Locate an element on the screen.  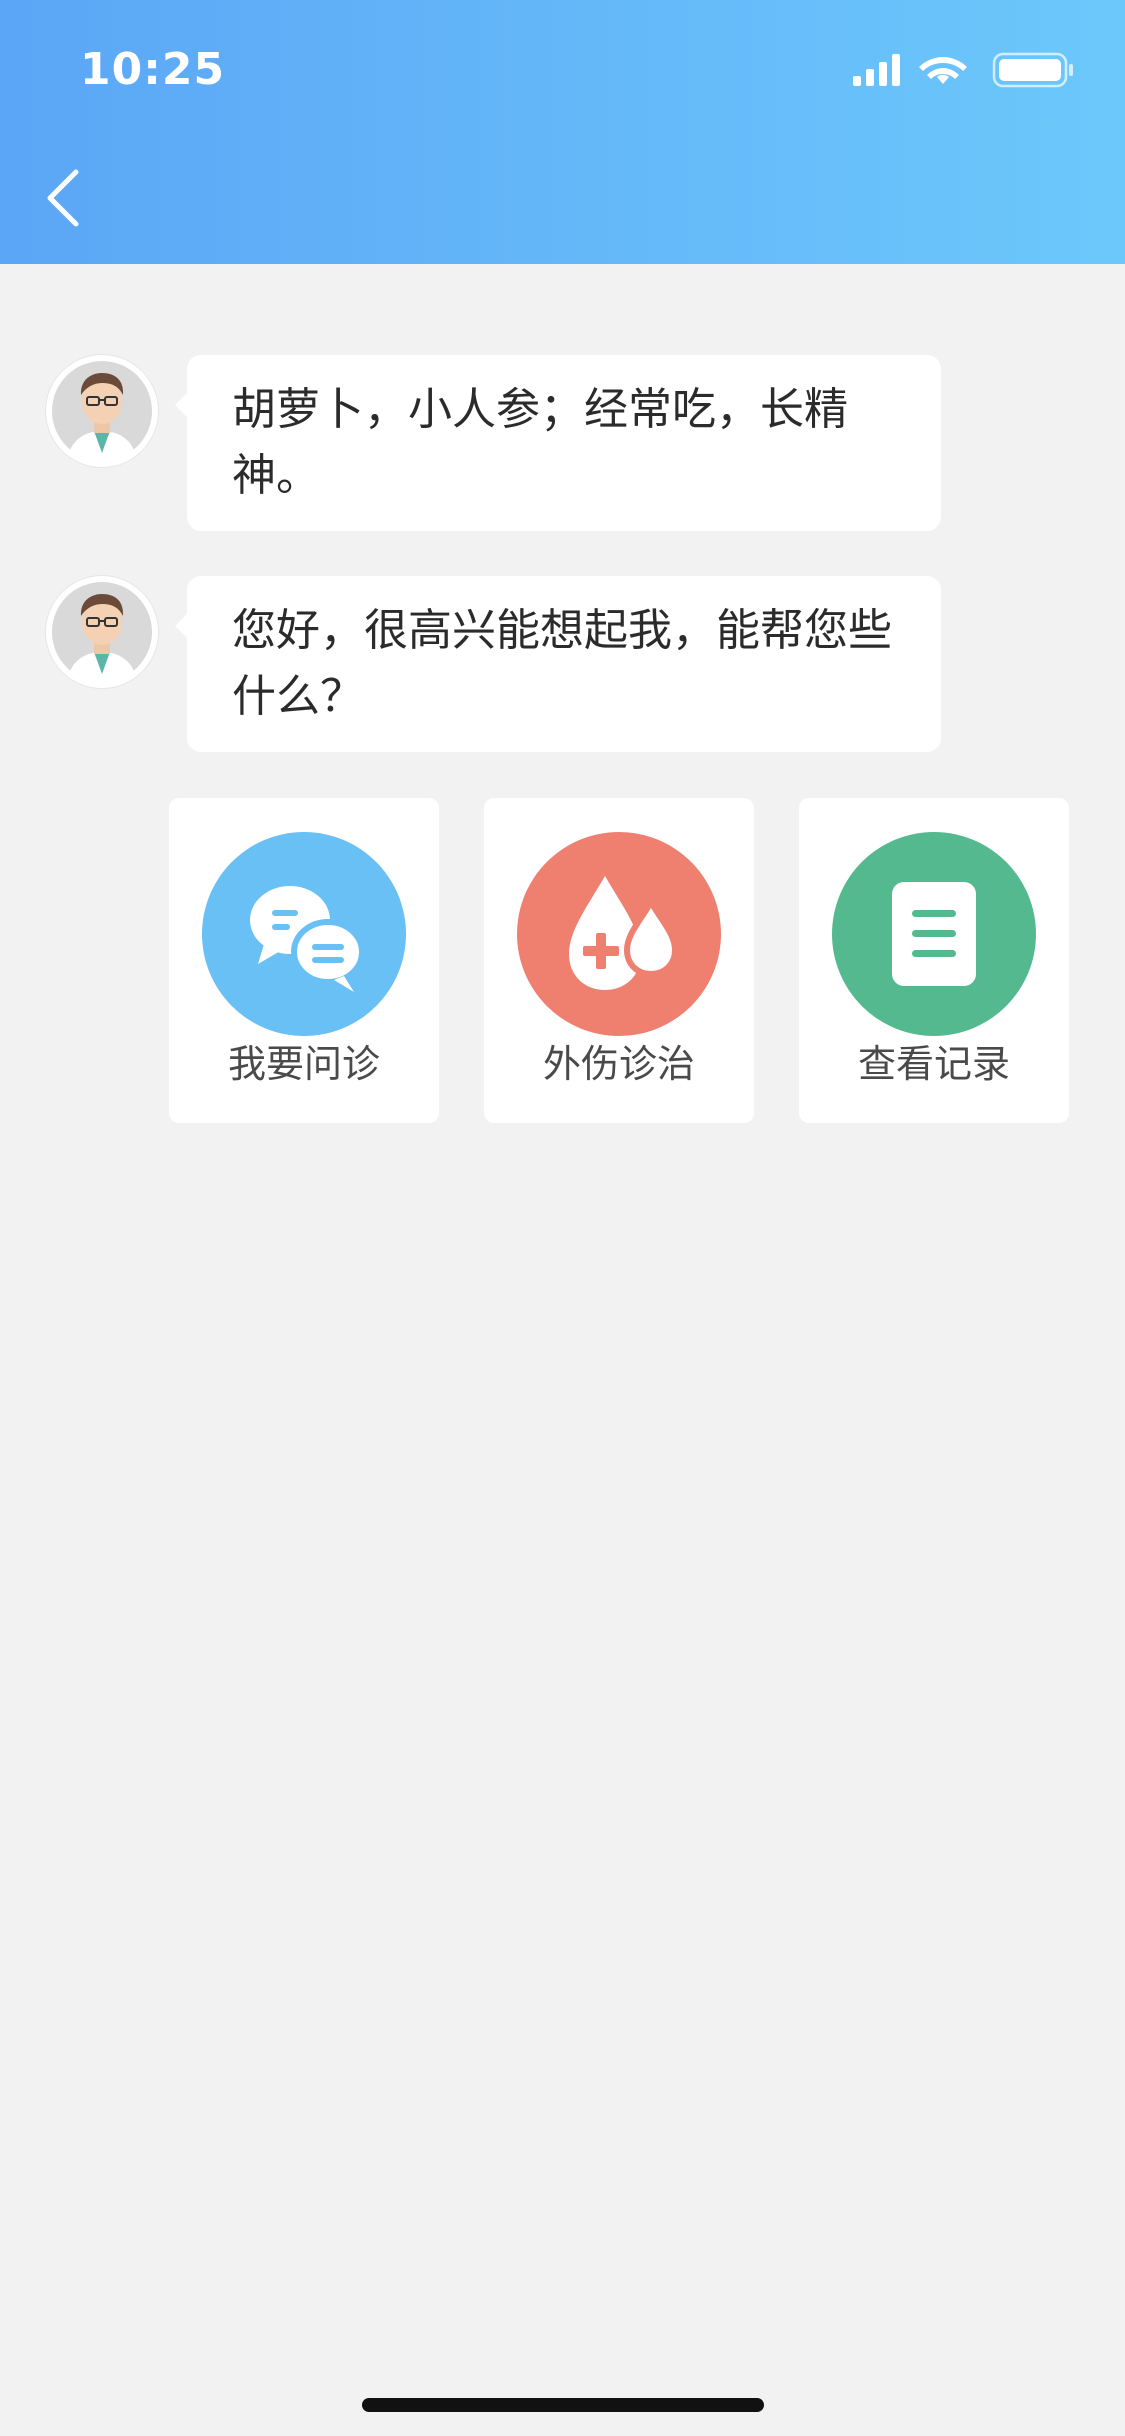
chevron-left-icon is located at coordinates (63, 198).